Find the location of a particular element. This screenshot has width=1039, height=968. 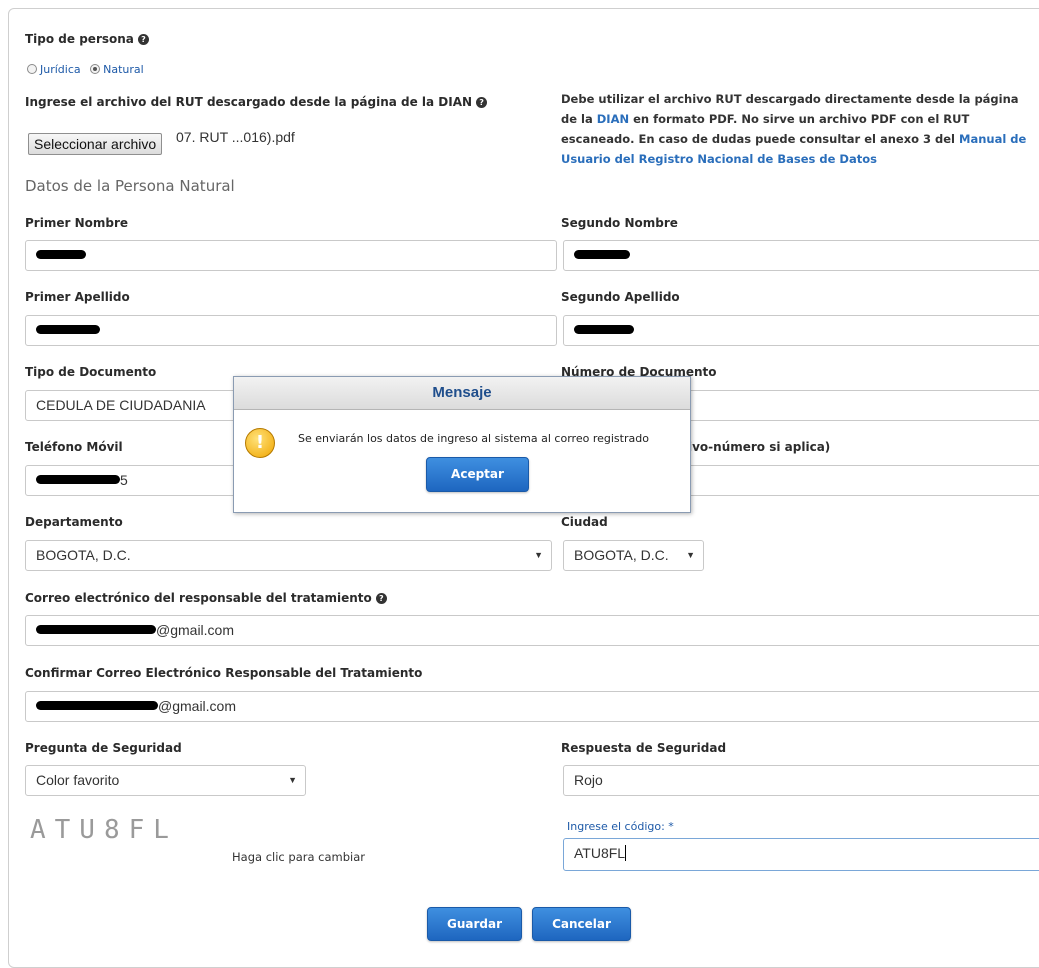

pregunta-label: Pregunta de Seguridad is located at coordinates (103, 748).